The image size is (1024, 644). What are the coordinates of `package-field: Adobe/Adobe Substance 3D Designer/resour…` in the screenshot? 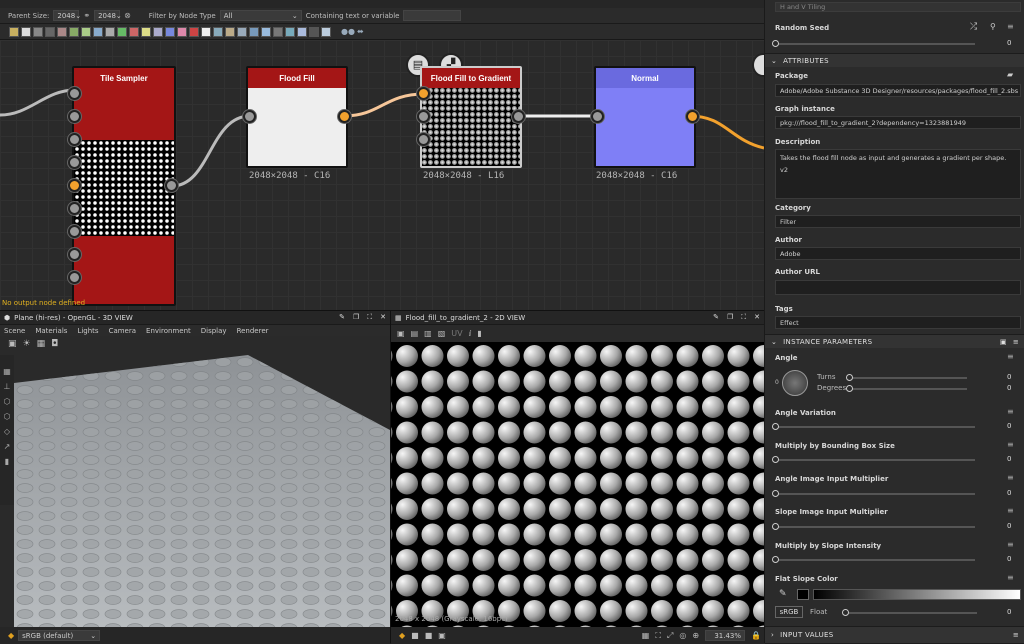 It's located at (898, 90).